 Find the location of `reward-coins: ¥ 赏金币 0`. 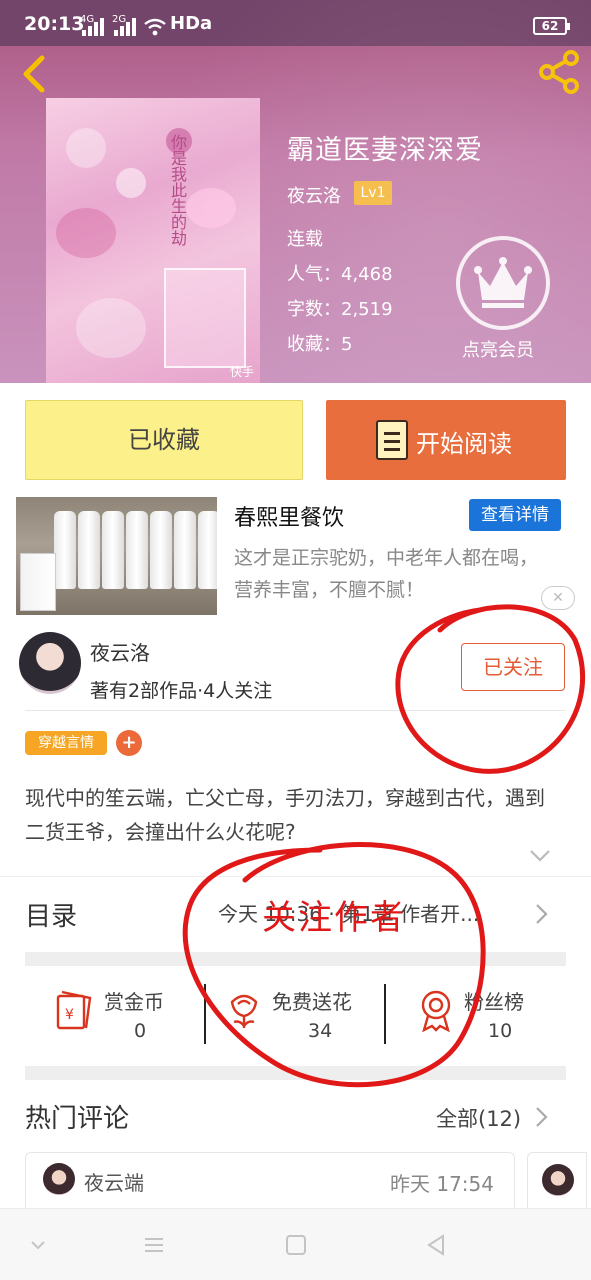

reward-coins: ¥ 赏金币 0 is located at coordinates (127, 1023).